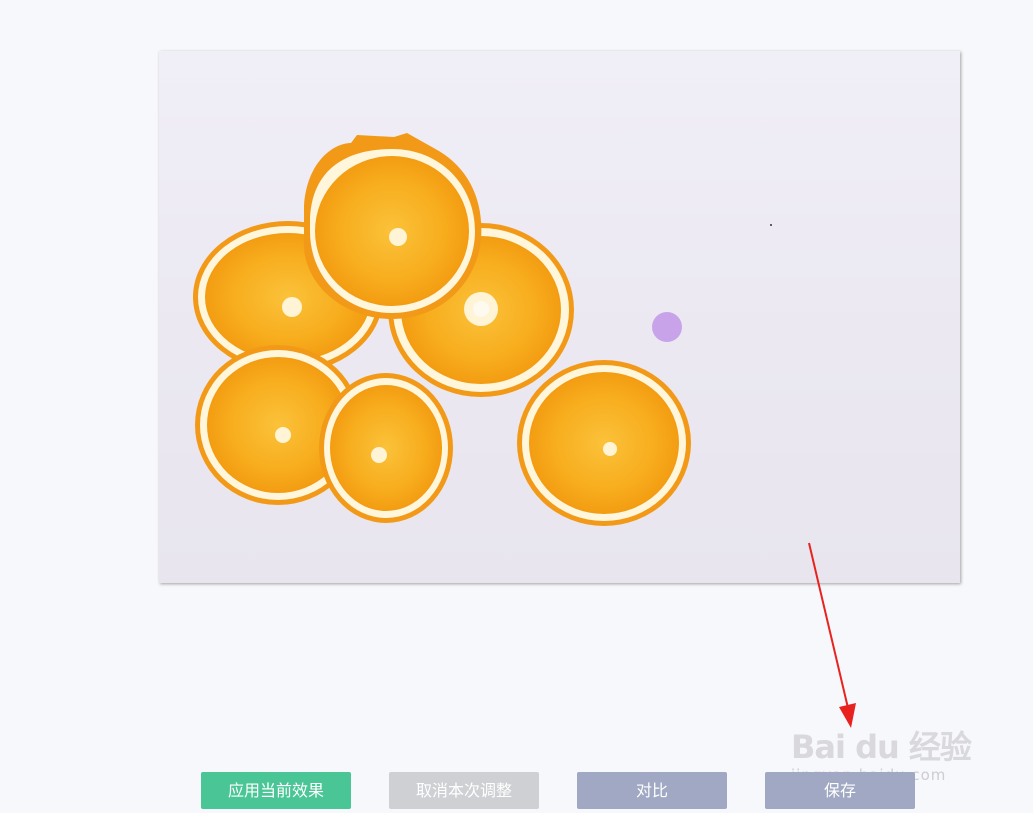 The width and height of the screenshot is (1033, 813). What do you see at coordinates (464, 790) in the screenshot?
I see `cancel-adjustment-button: 取消本次调整` at bounding box center [464, 790].